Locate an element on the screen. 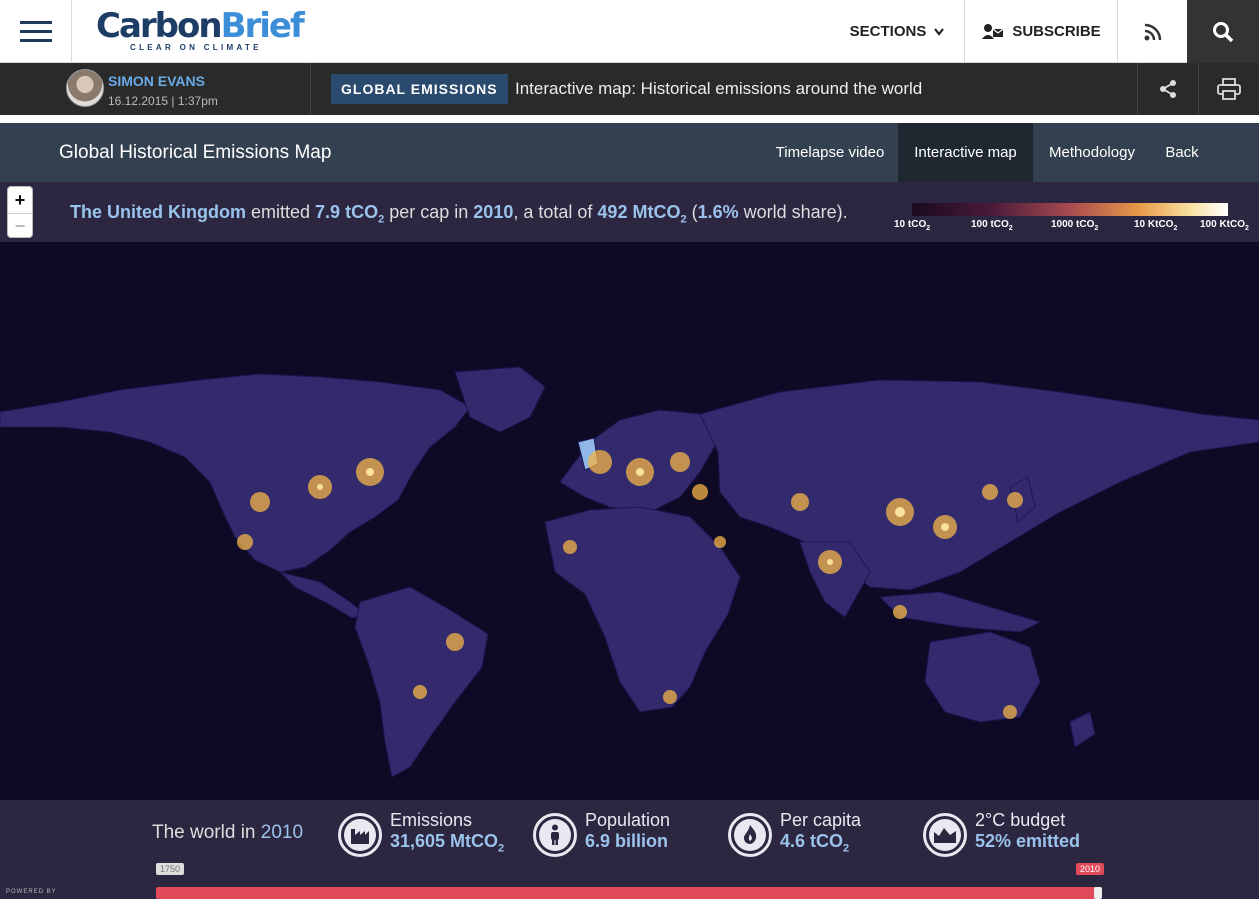  north-america is located at coordinates (235, 473).